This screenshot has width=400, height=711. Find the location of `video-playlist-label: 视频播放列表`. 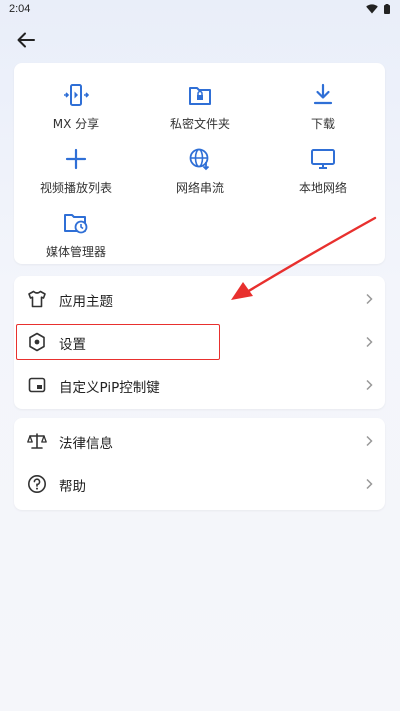

video-playlist-label: 视频播放列表 is located at coordinates (75, 188).